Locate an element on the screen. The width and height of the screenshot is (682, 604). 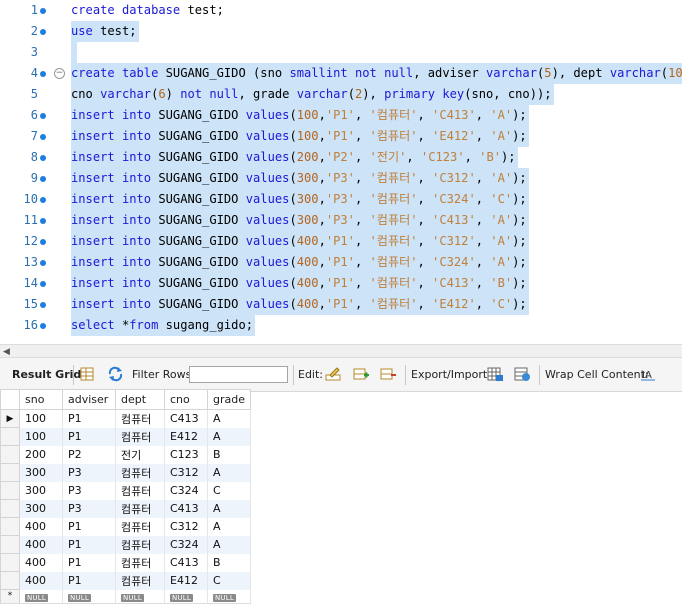
column-header-sno: sno is located at coordinates (41, 399).